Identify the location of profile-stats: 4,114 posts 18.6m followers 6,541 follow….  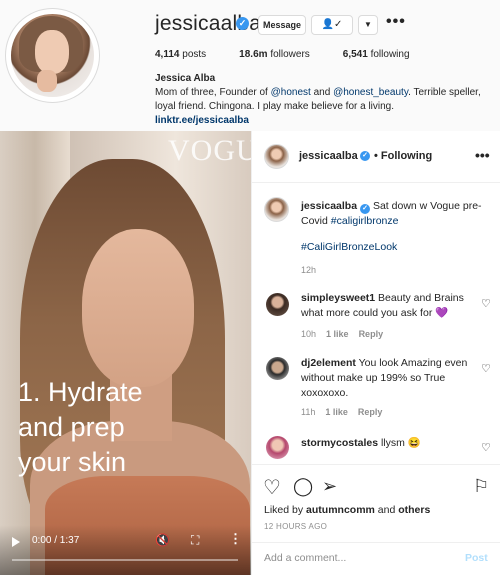
(299, 54).